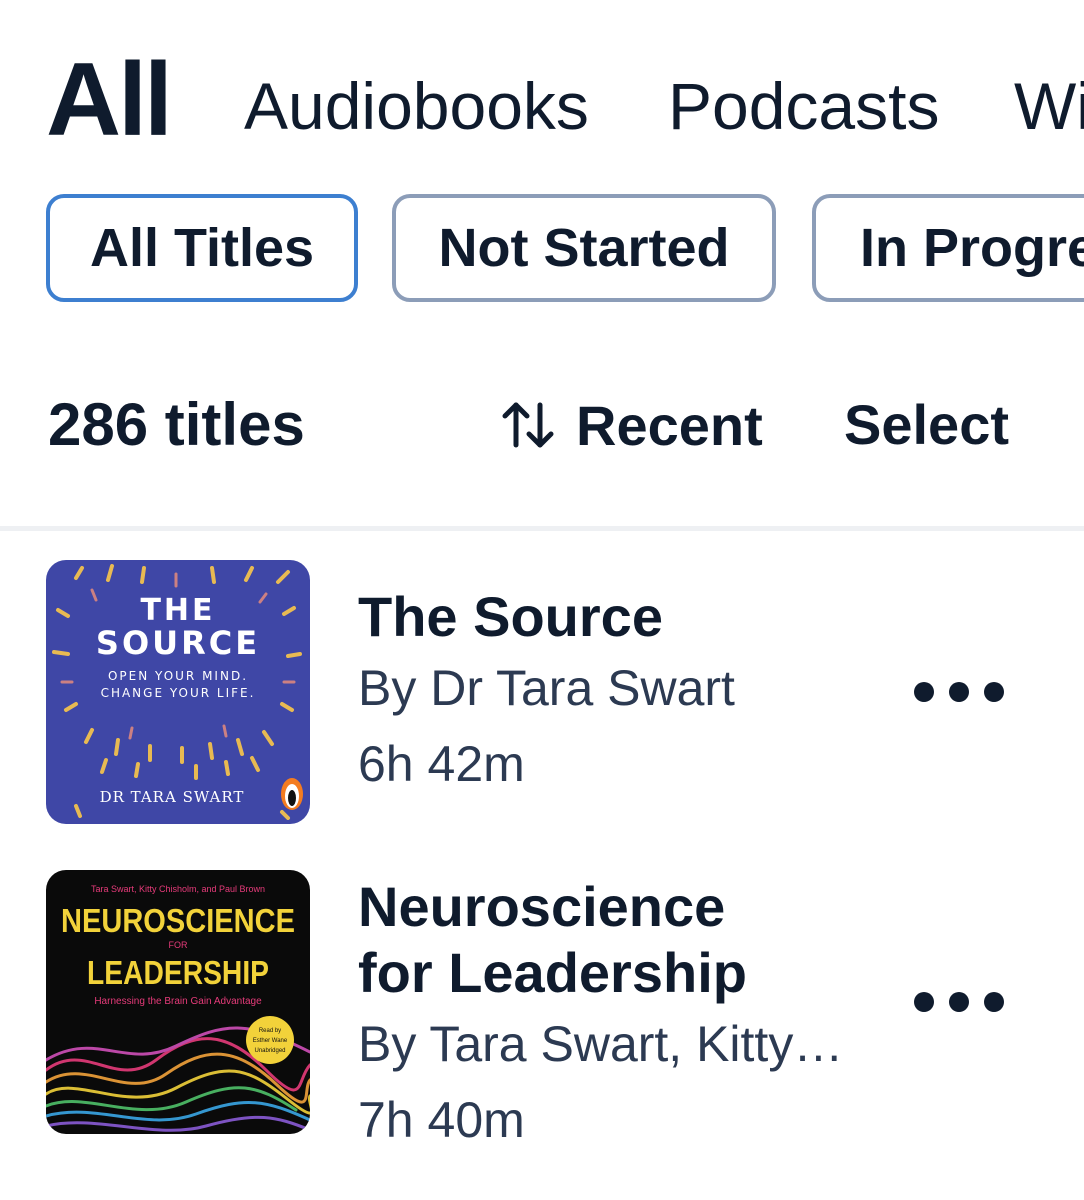  I want to click on category-tabs: All Audiobooks Podcasts Wi, so click(542, 100).